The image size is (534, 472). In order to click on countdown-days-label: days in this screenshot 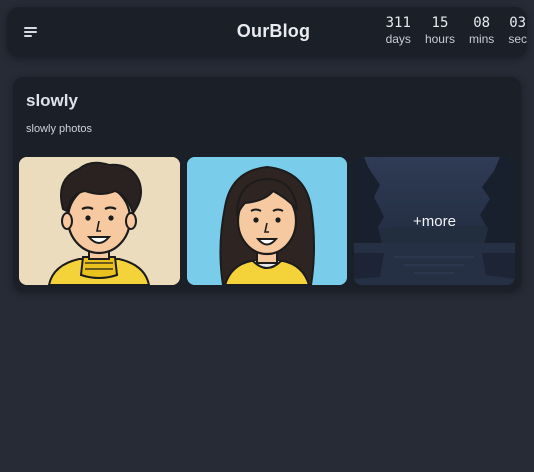, I will do `click(398, 39)`.